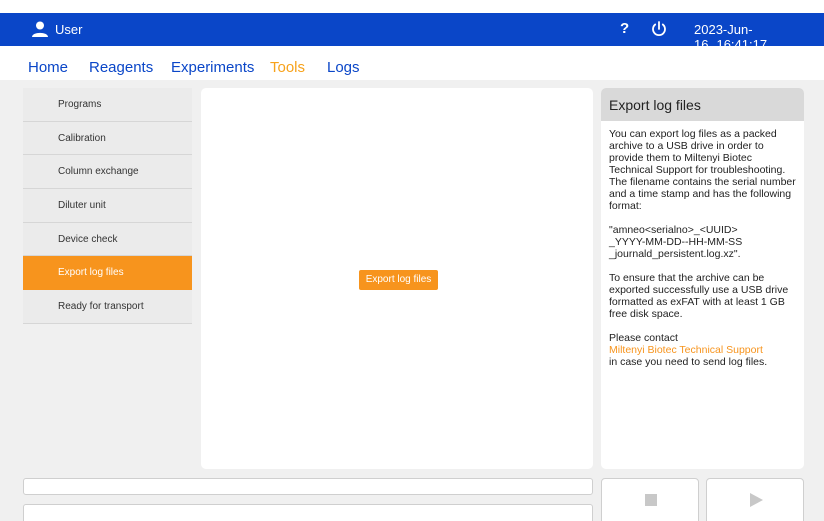 The image size is (824, 521). Describe the element at coordinates (673, 230) in the screenshot. I see `format-line-1: "amneo<serialno>_<UUID>` at that location.